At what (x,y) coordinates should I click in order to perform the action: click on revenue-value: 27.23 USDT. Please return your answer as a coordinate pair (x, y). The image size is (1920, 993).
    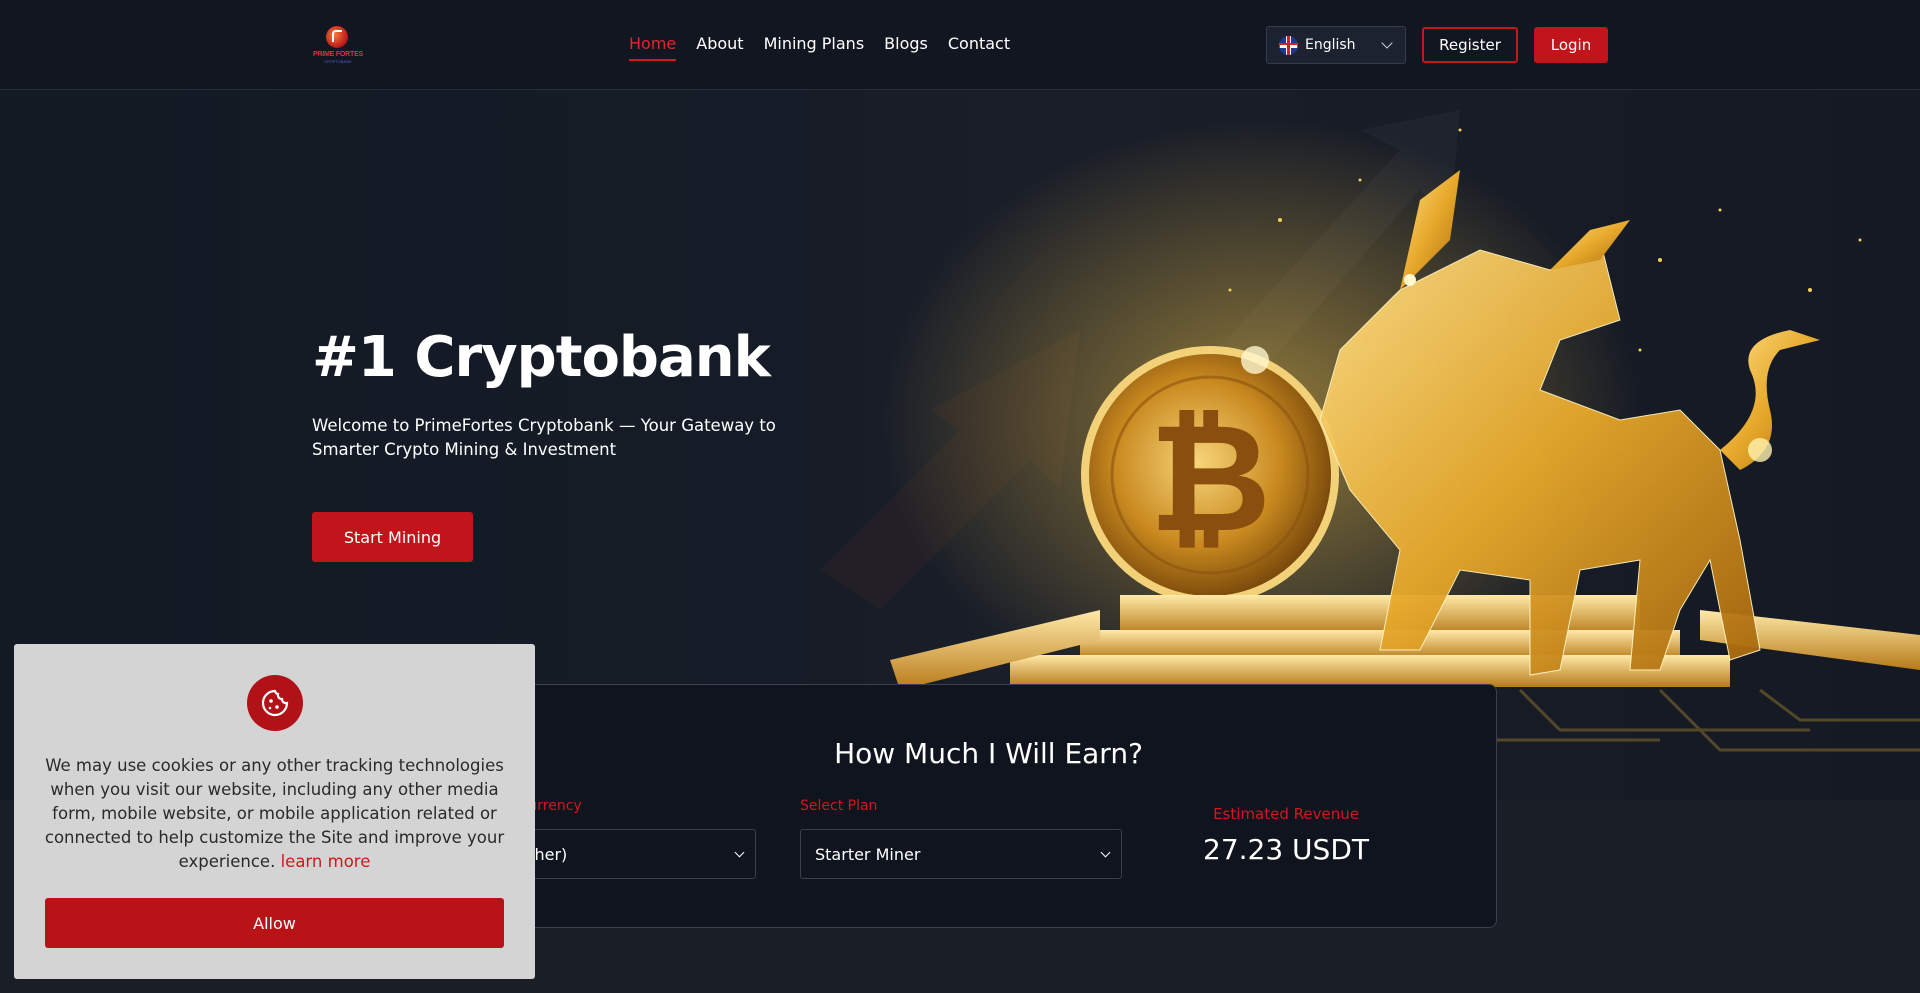
    Looking at the image, I should click on (1286, 849).